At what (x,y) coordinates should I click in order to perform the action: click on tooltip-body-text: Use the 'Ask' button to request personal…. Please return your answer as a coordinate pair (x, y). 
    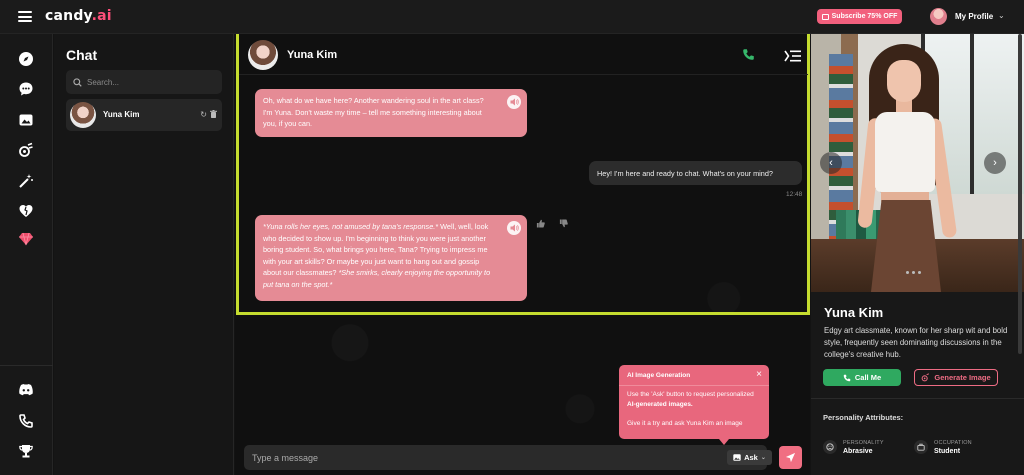
    Looking at the image, I should click on (690, 394).